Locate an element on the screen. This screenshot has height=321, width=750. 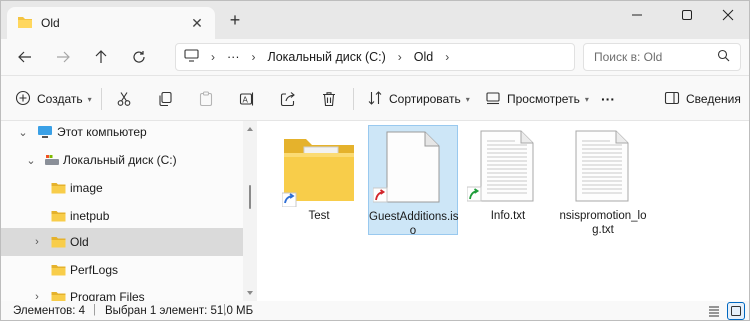
rename-button: A is located at coordinates (247, 99).